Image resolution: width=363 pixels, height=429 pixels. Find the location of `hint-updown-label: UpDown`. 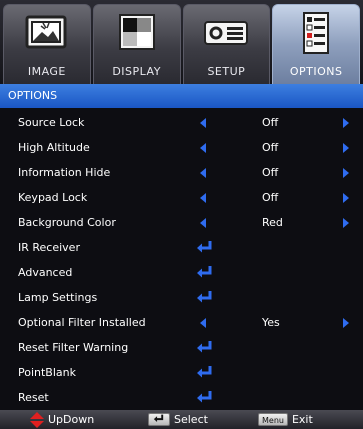

hint-updown-label: UpDown is located at coordinates (71, 419).